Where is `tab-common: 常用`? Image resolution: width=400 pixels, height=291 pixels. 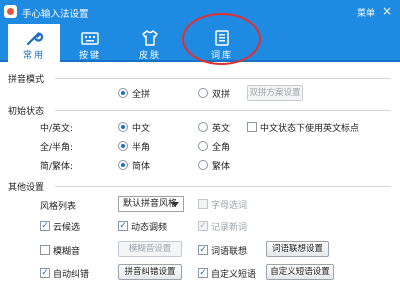
tab-common: 常用 is located at coordinates (34, 43).